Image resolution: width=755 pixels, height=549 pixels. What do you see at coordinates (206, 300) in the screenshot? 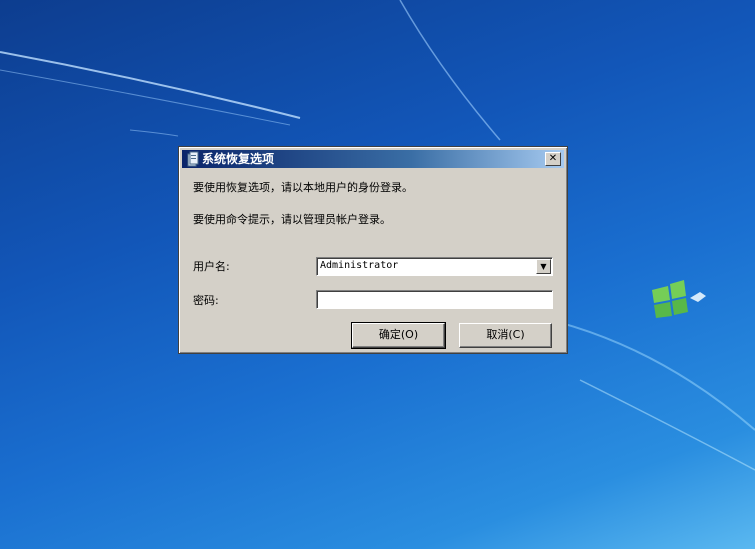
I see `password-label: 密码:` at bounding box center [206, 300].